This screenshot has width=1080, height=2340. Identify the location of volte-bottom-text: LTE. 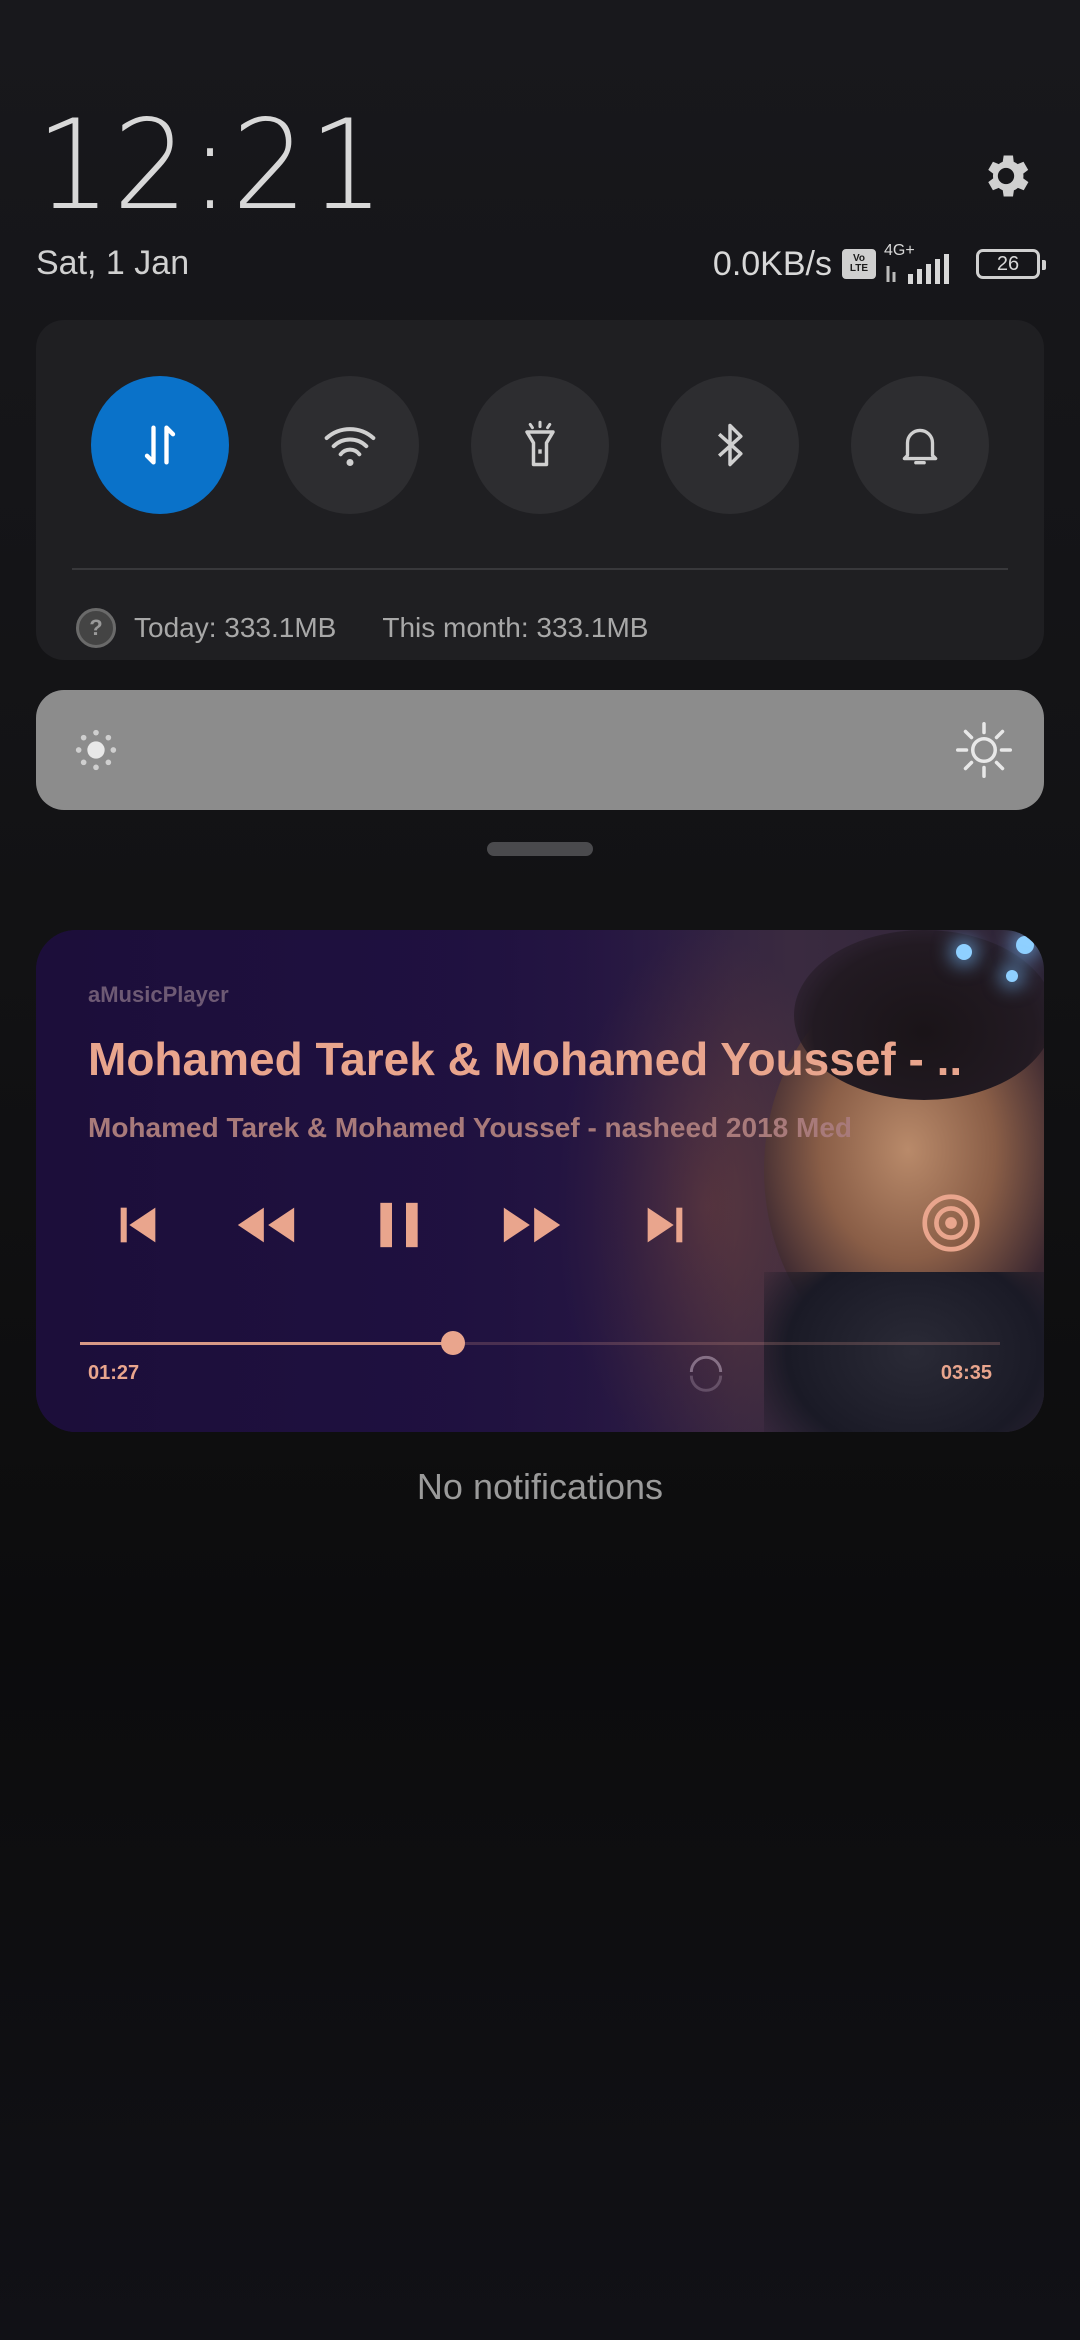
(859, 268).